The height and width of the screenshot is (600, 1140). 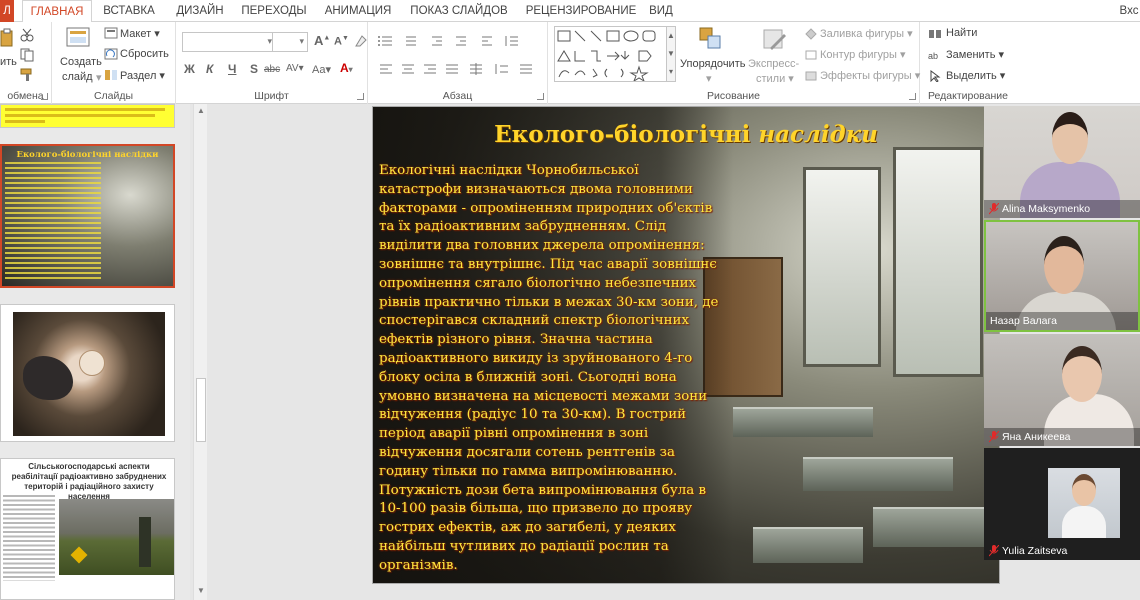 I want to click on signin-link: Вхс, so click(x=1129, y=11).